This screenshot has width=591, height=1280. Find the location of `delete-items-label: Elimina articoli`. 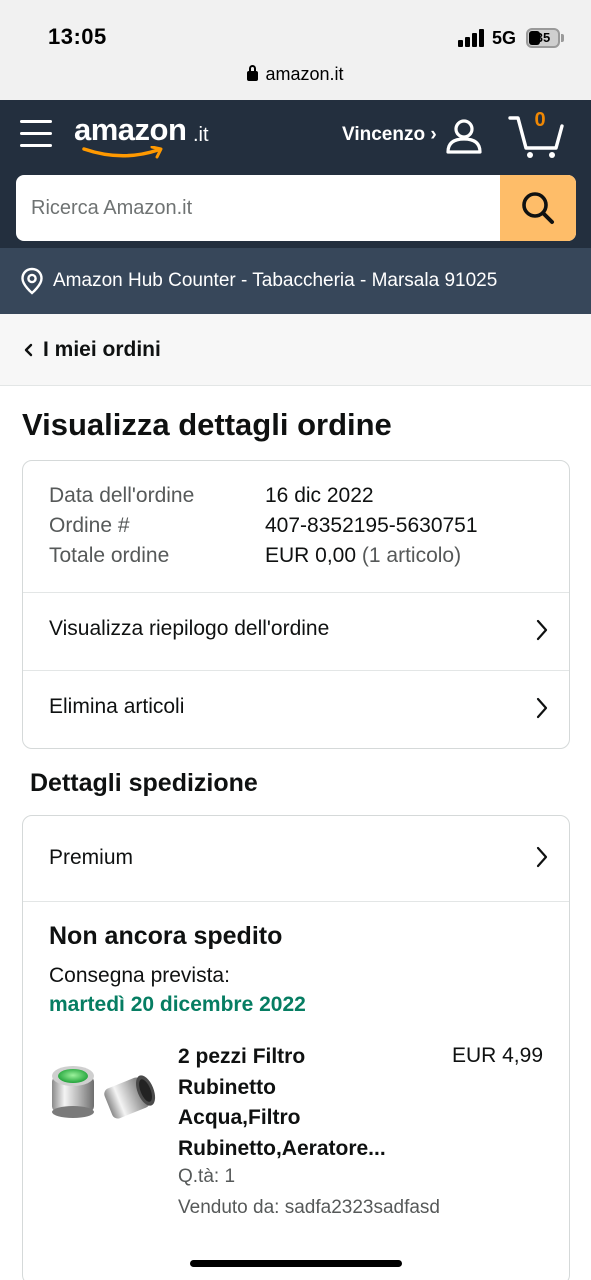

delete-items-label: Elimina articoli is located at coordinates (117, 706).